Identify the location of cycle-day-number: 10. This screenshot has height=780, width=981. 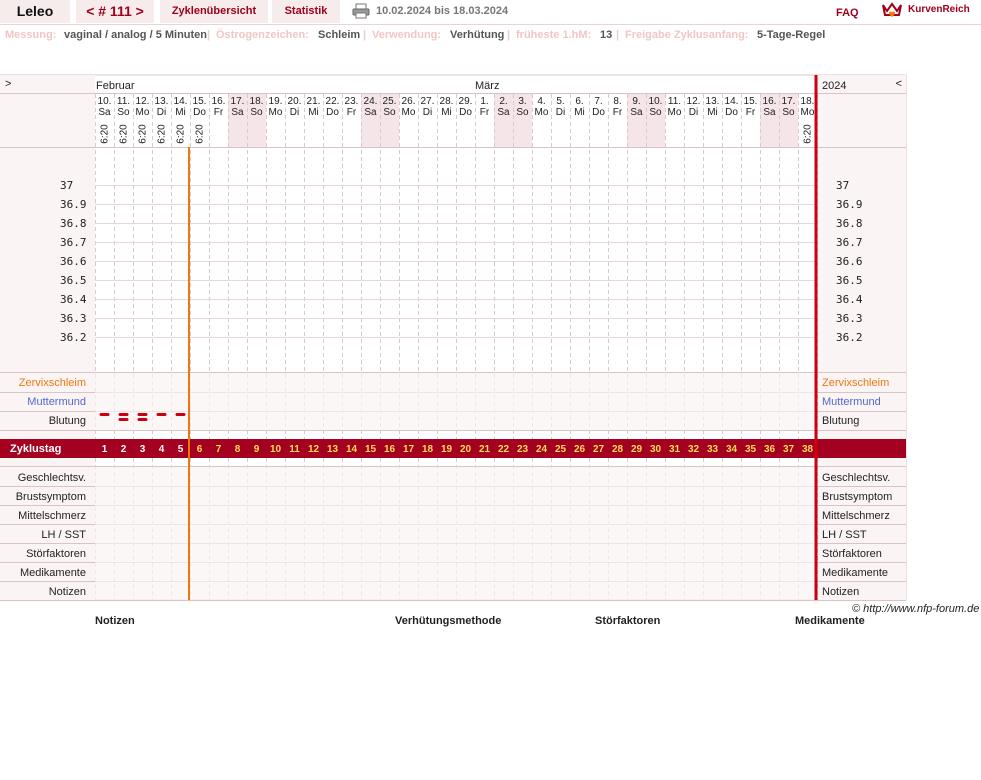
(276, 449).